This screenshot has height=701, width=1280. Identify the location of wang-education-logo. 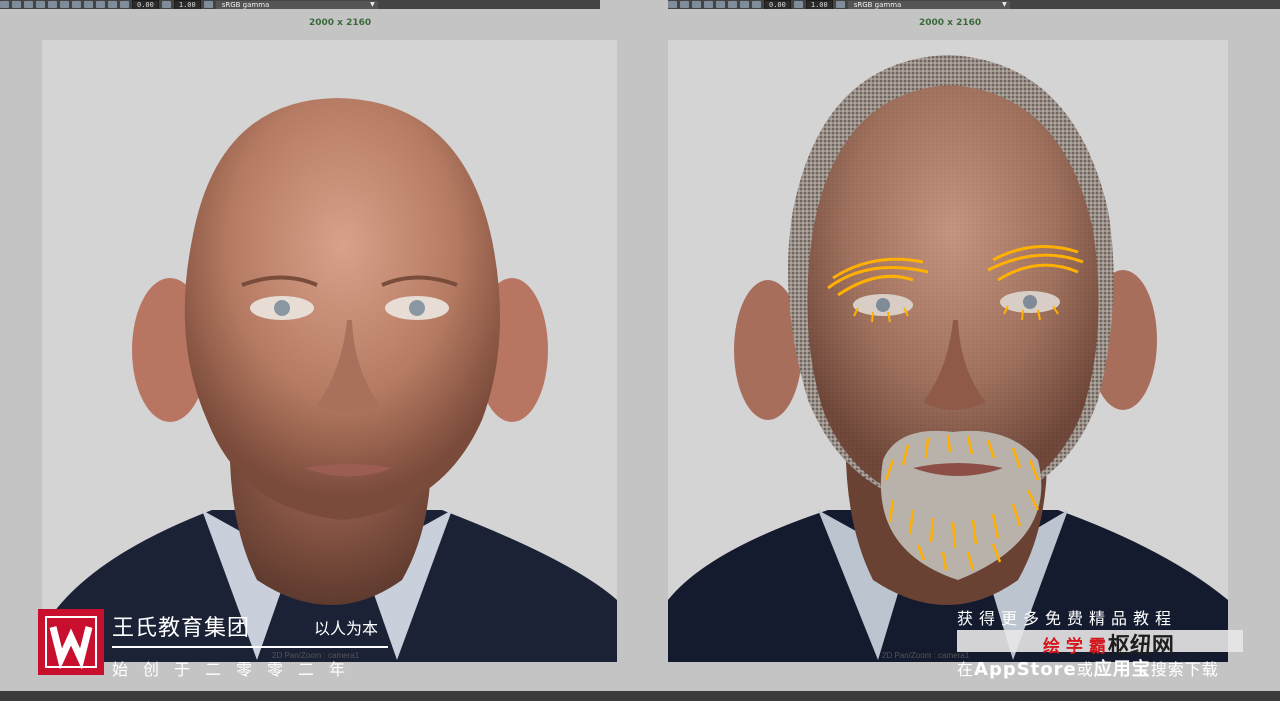
(71, 642).